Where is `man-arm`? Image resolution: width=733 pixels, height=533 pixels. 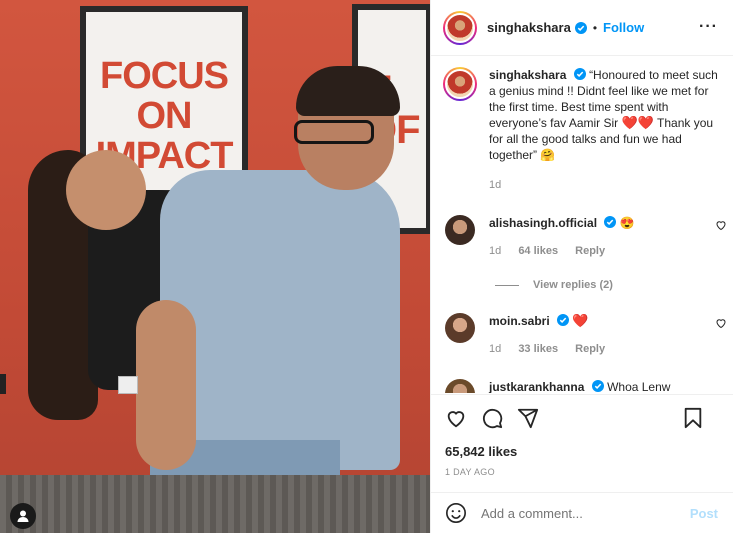 man-arm is located at coordinates (166, 385).